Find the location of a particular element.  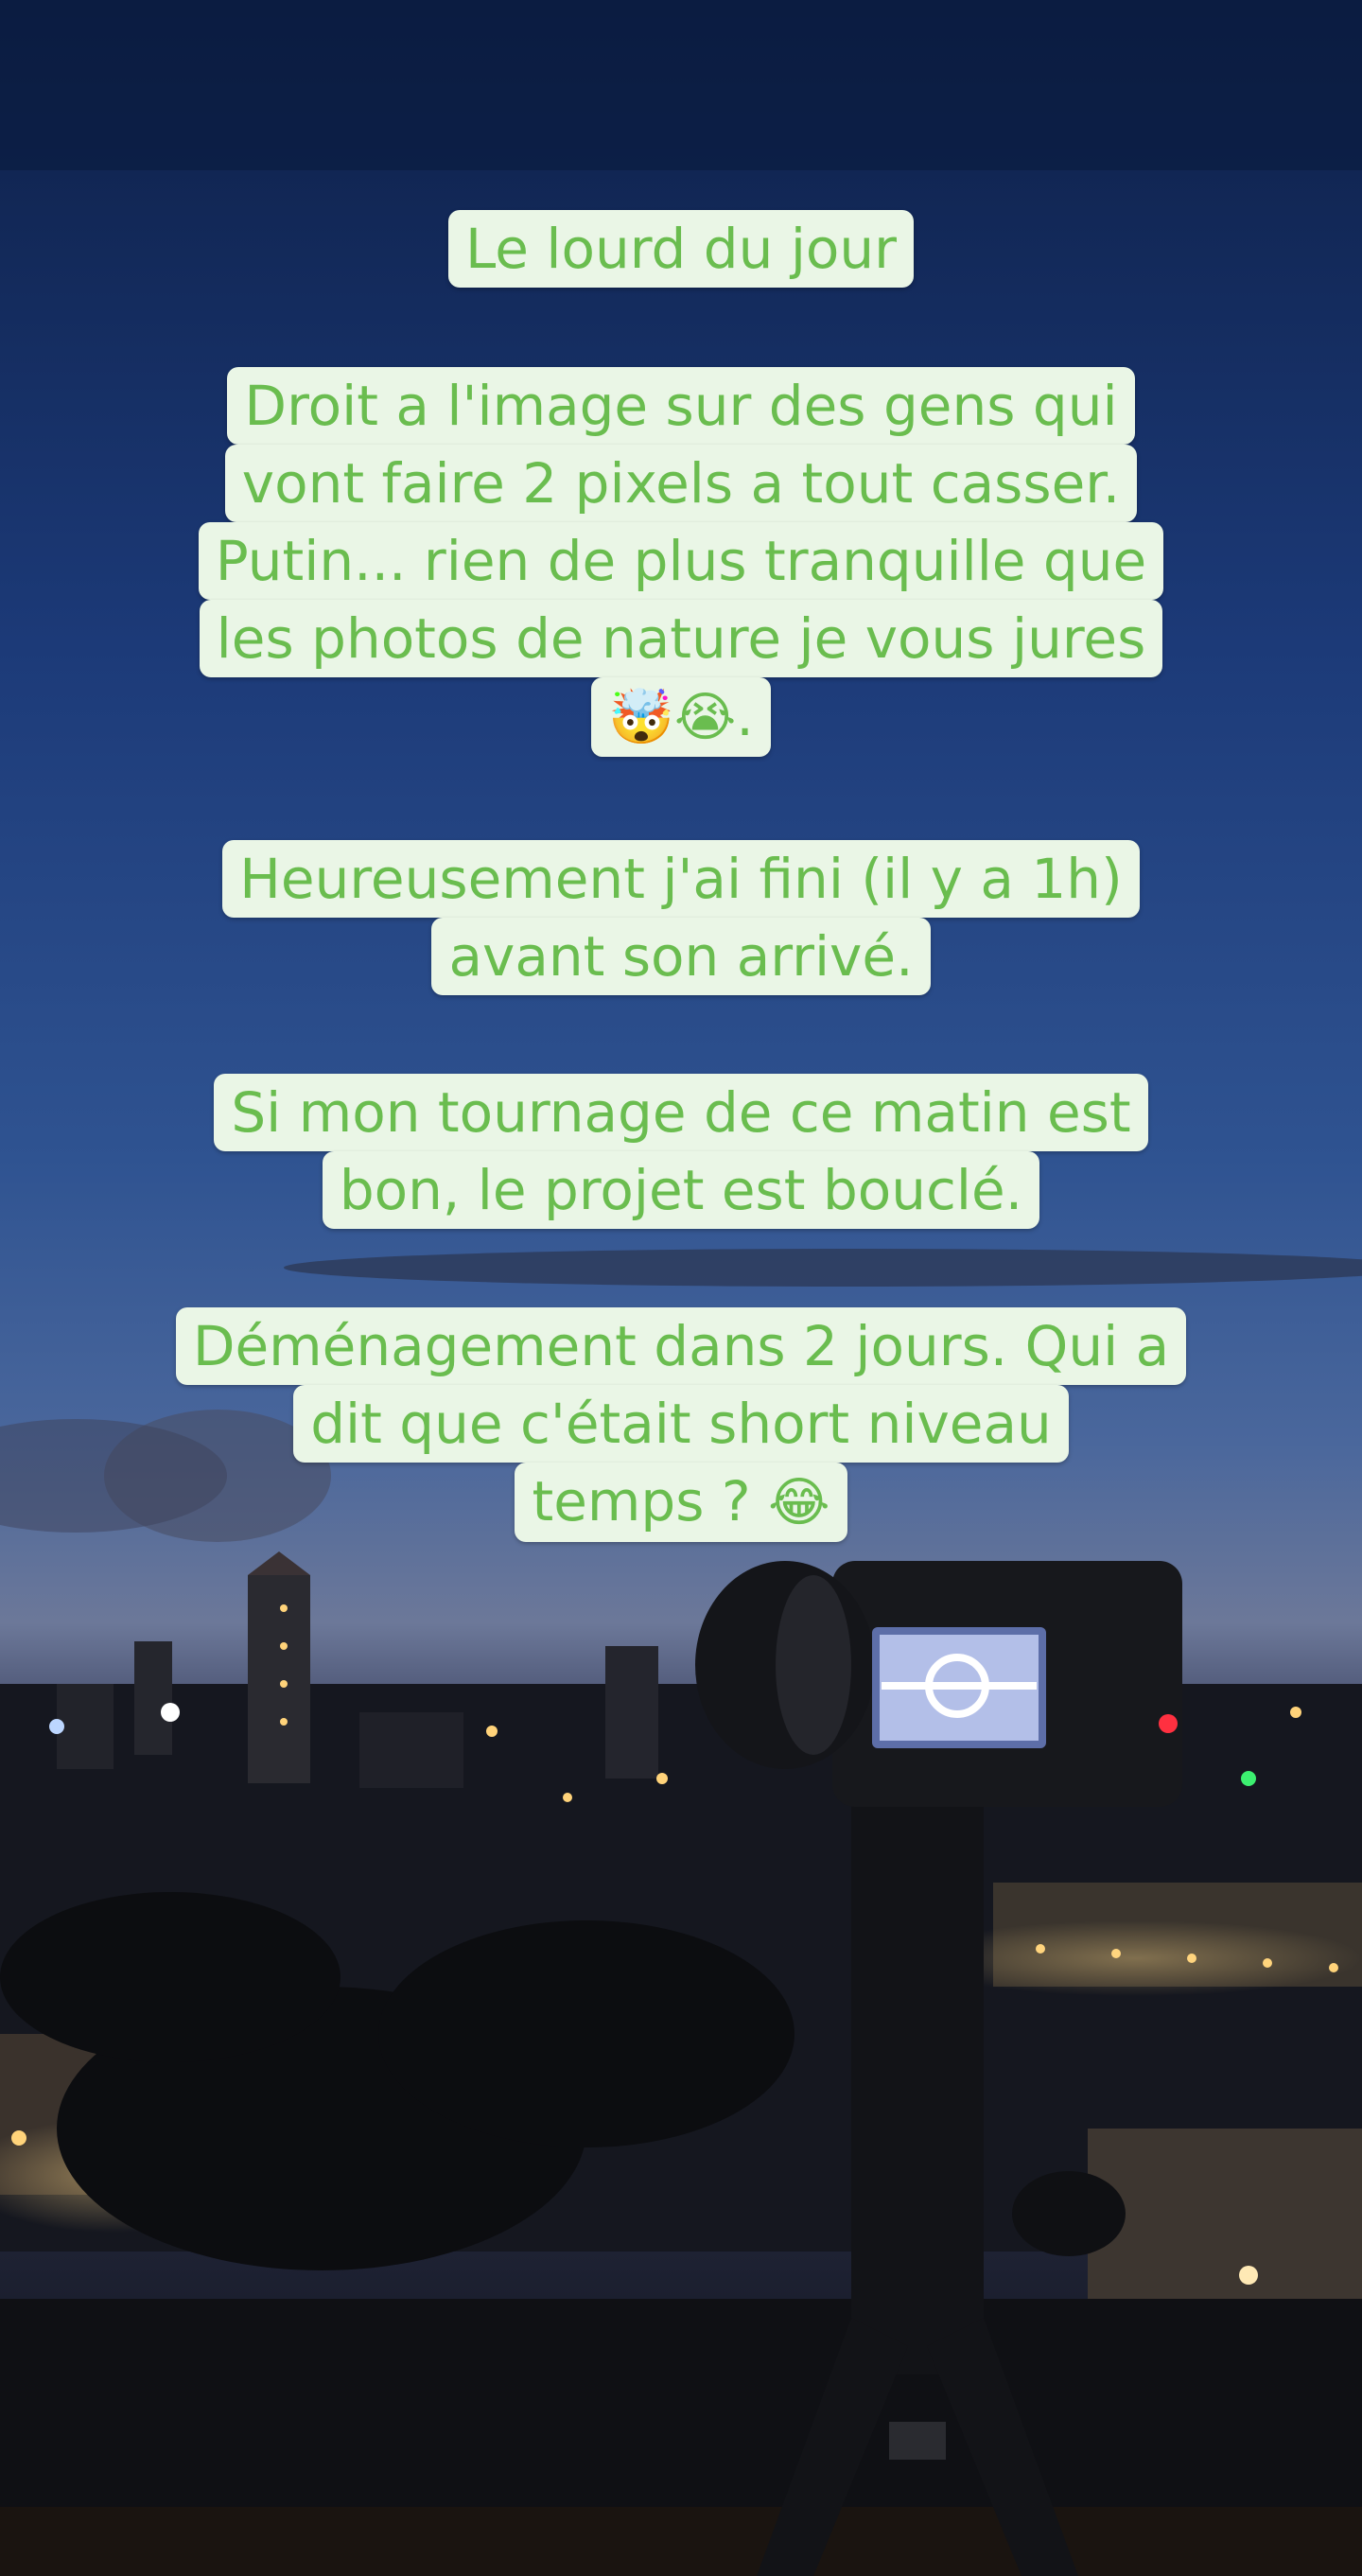

caption-line: dit que c'était short niveau is located at coordinates (681, 1424).